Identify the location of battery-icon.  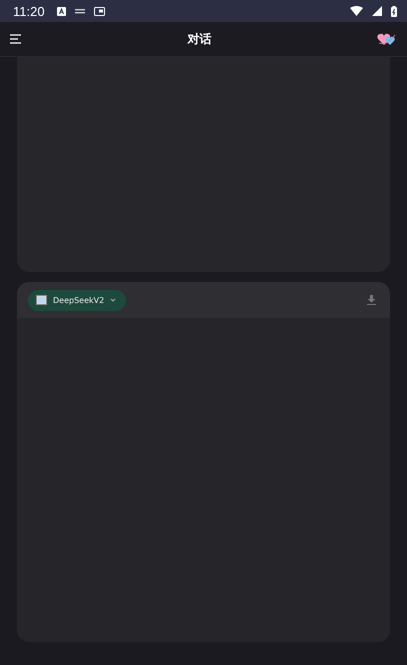
(394, 11).